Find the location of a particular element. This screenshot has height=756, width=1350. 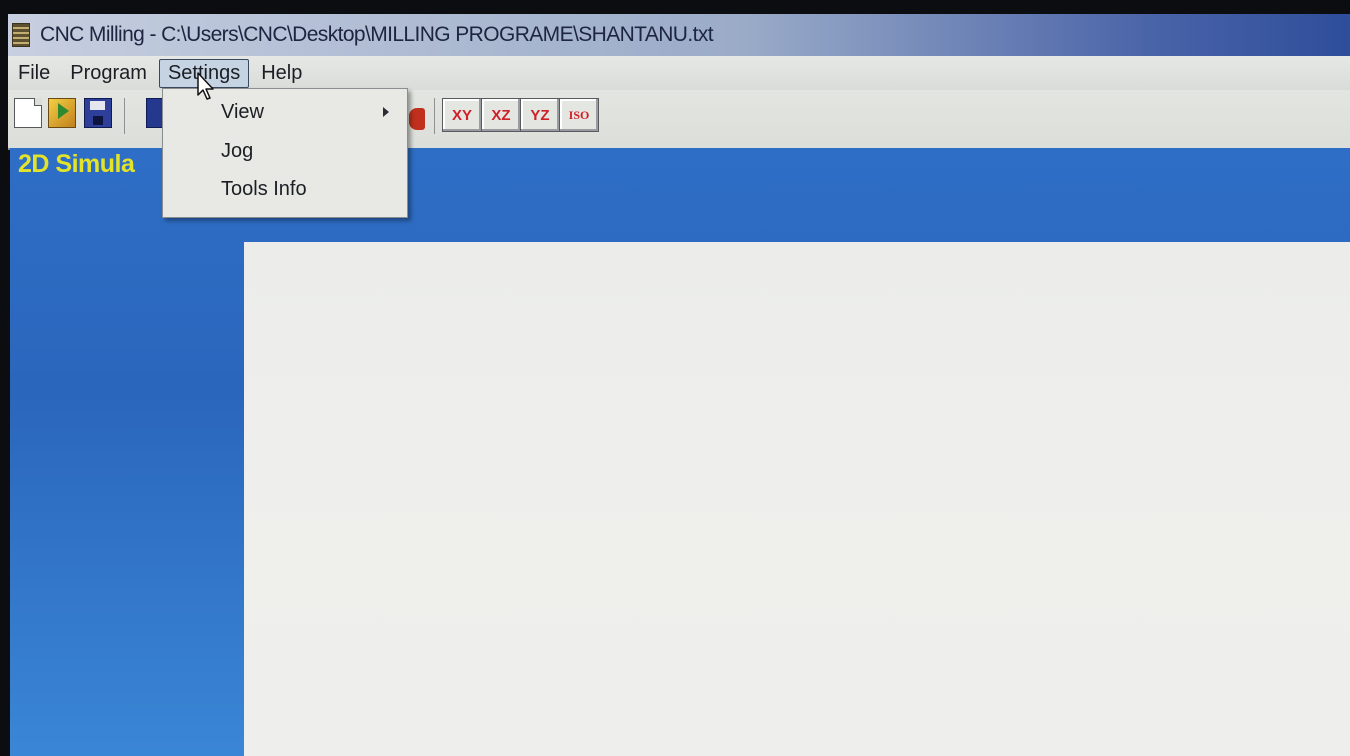

menu-help: Help is located at coordinates (281, 73).